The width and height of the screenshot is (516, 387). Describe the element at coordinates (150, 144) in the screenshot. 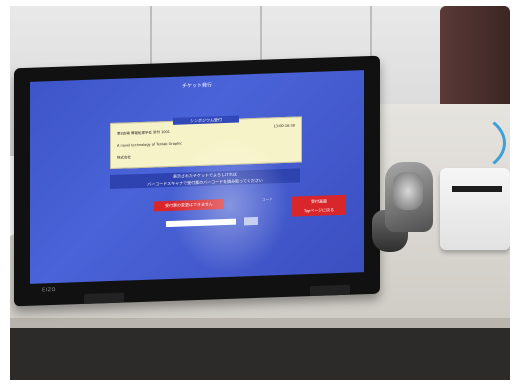

I see `ticket-line-2: A novel technology of Tenlab Graphic` at that location.